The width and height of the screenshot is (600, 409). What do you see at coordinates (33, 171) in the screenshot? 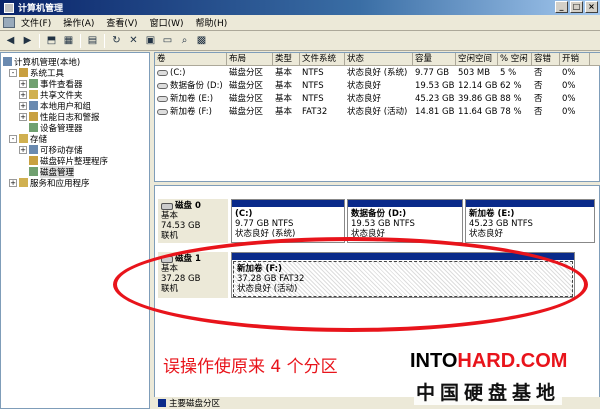
I see `disk-management-icon` at bounding box center [33, 171].